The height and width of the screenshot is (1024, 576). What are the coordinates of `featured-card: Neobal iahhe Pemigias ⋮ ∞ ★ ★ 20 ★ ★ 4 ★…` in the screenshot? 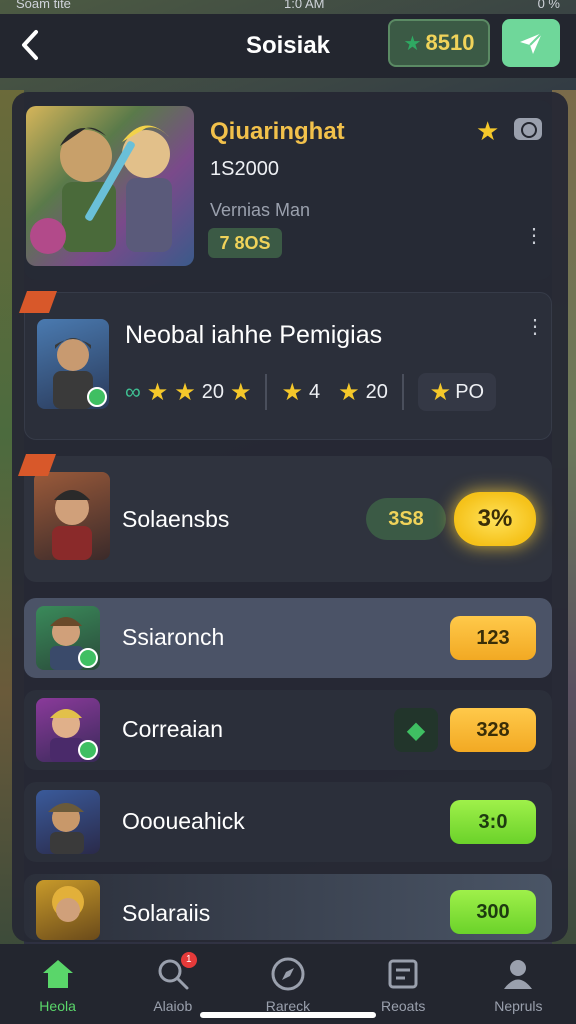 It's located at (285, 365).